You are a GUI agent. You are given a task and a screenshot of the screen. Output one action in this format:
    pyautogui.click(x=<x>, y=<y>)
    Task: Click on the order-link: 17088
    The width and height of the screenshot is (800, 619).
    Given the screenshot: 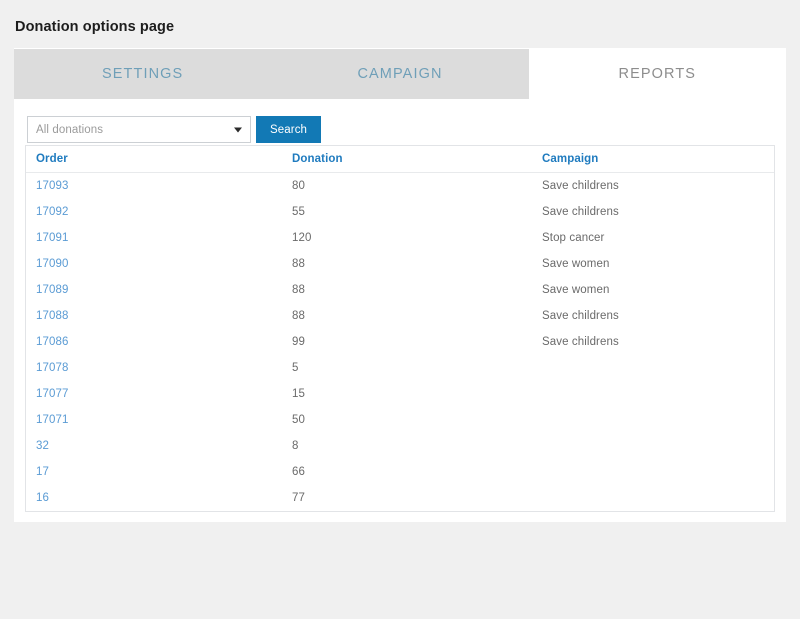 What is the action you would take?
    pyautogui.click(x=52, y=316)
    